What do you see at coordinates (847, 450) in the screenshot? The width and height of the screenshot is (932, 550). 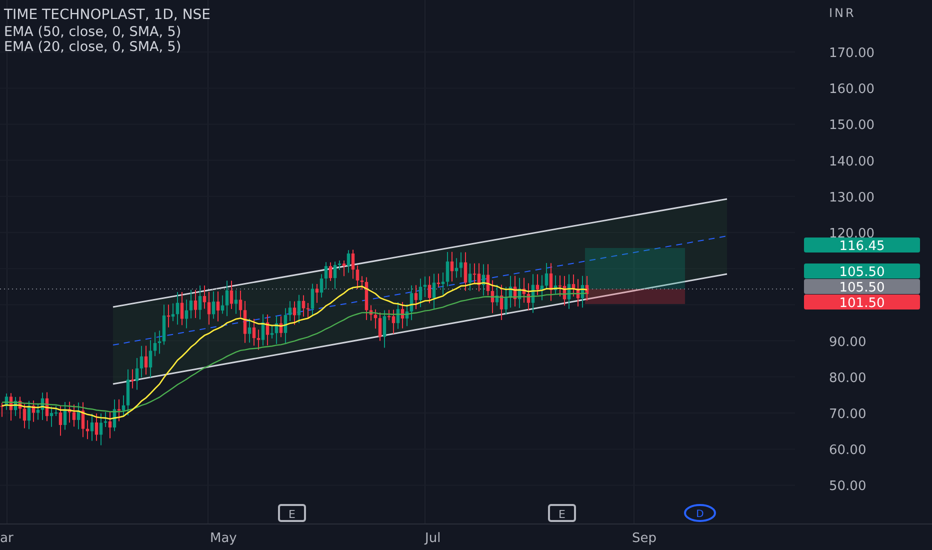 I see `price-label: 60.00` at bounding box center [847, 450].